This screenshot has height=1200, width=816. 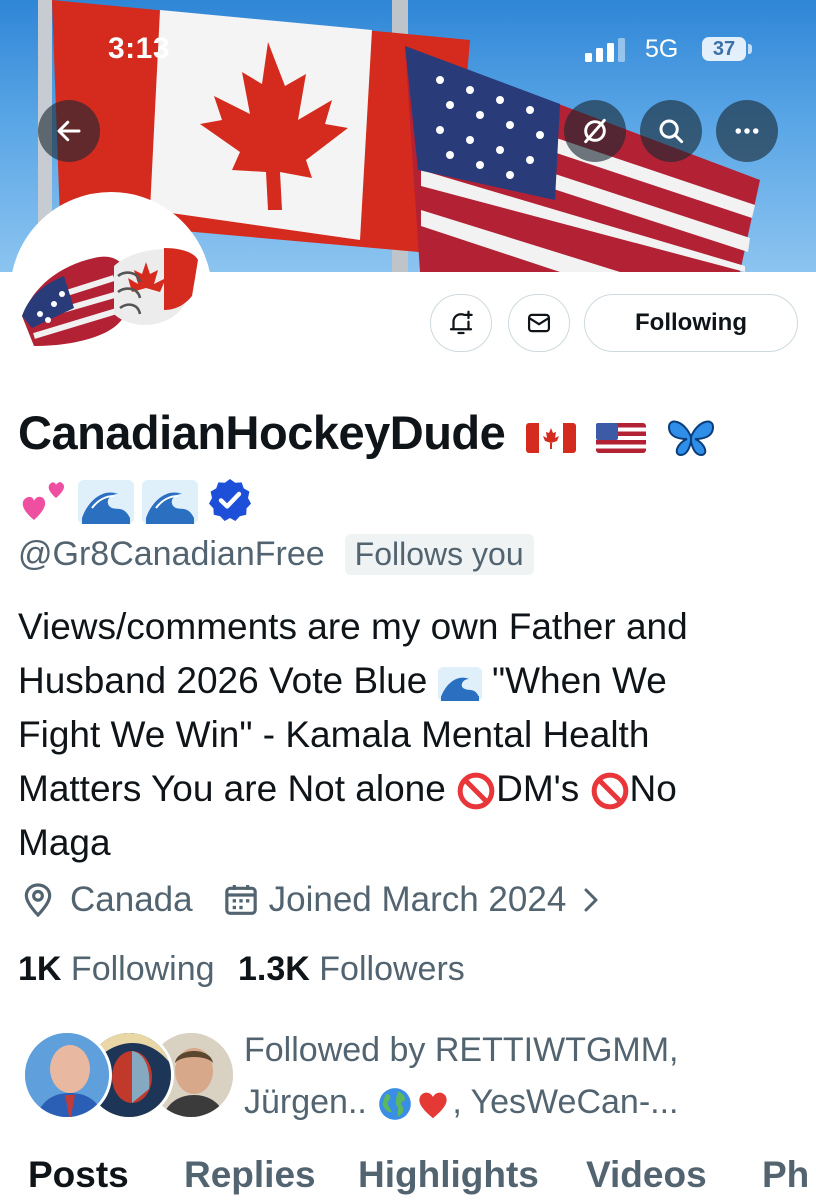 What do you see at coordinates (274, 969) in the screenshot?
I see `followers-count: 1.3K` at bounding box center [274, 969].